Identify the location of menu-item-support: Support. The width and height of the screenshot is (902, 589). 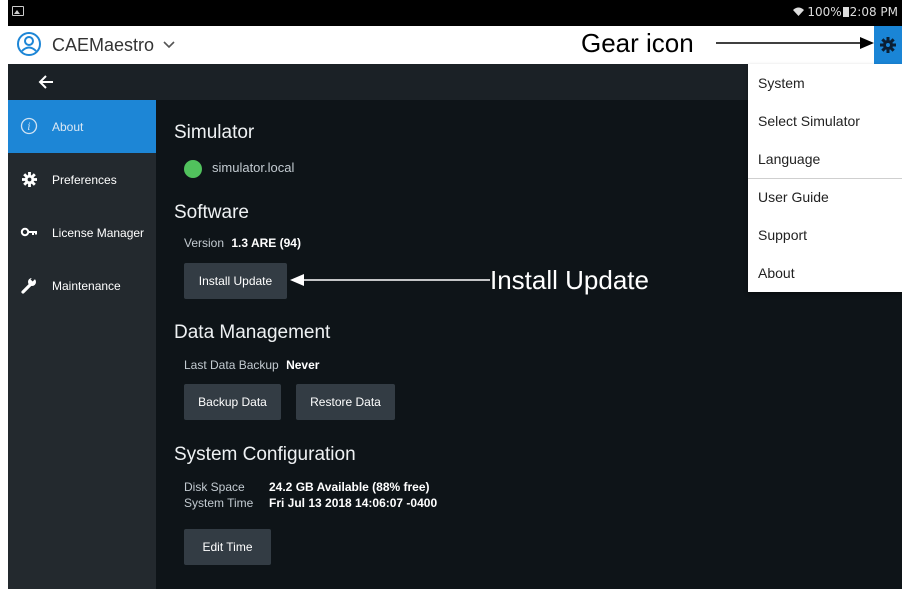
(825, 235).